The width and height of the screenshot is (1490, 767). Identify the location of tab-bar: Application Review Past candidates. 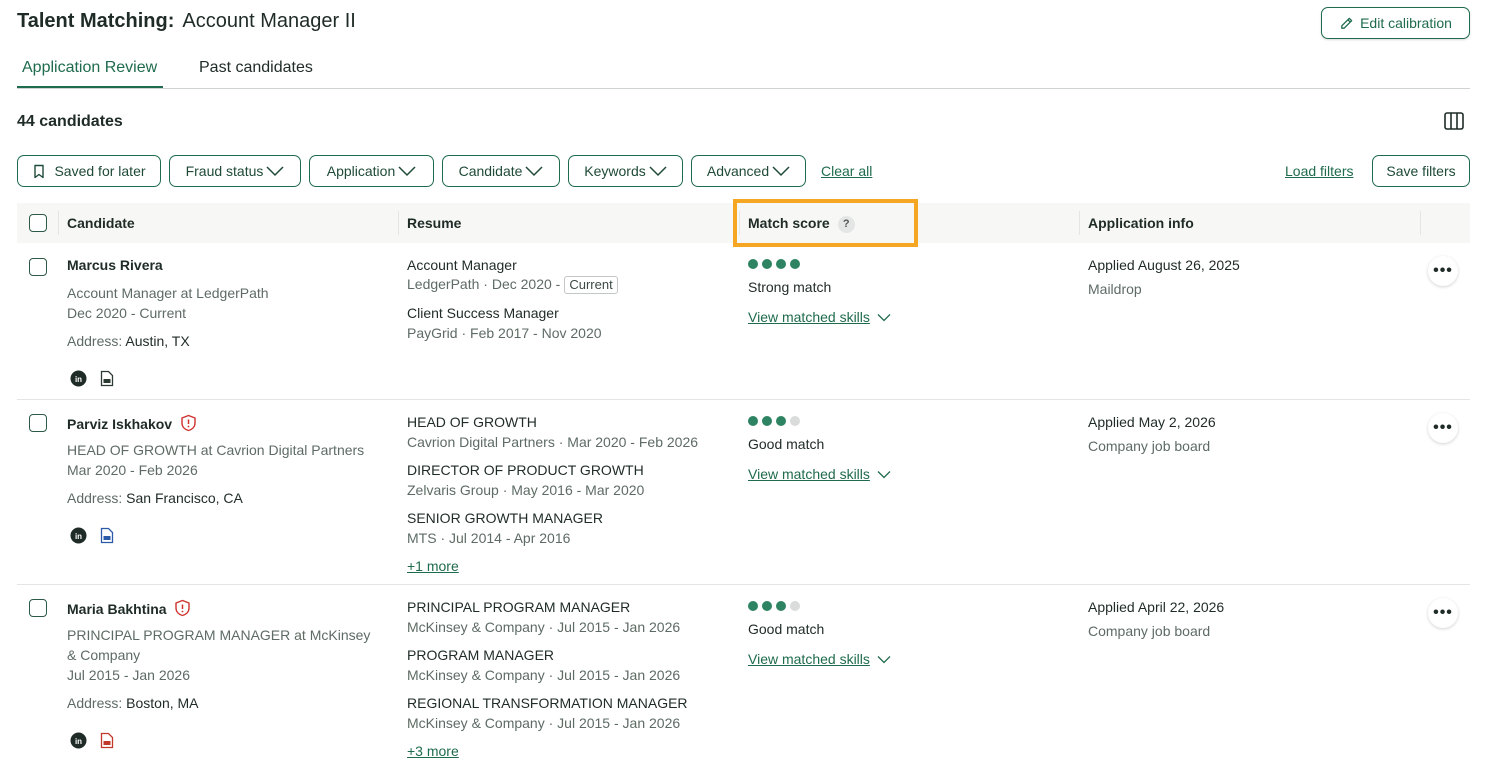
(743, 72).